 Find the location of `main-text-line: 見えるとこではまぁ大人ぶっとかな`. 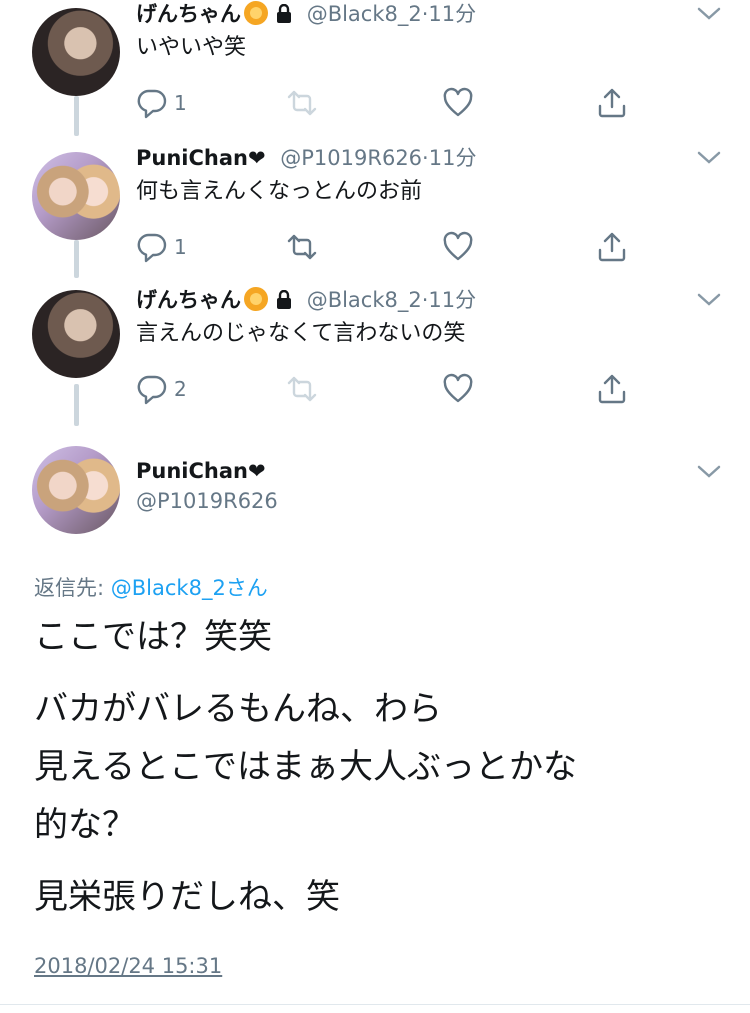

main-text-line: 見えるとこではまぁ大人ぶっとかな is located at coordinates (305, 767).